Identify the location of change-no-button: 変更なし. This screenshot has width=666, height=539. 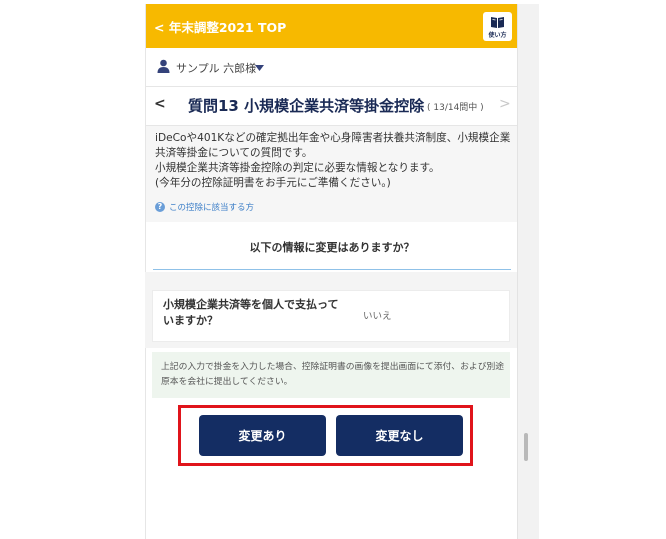
(399, 435).